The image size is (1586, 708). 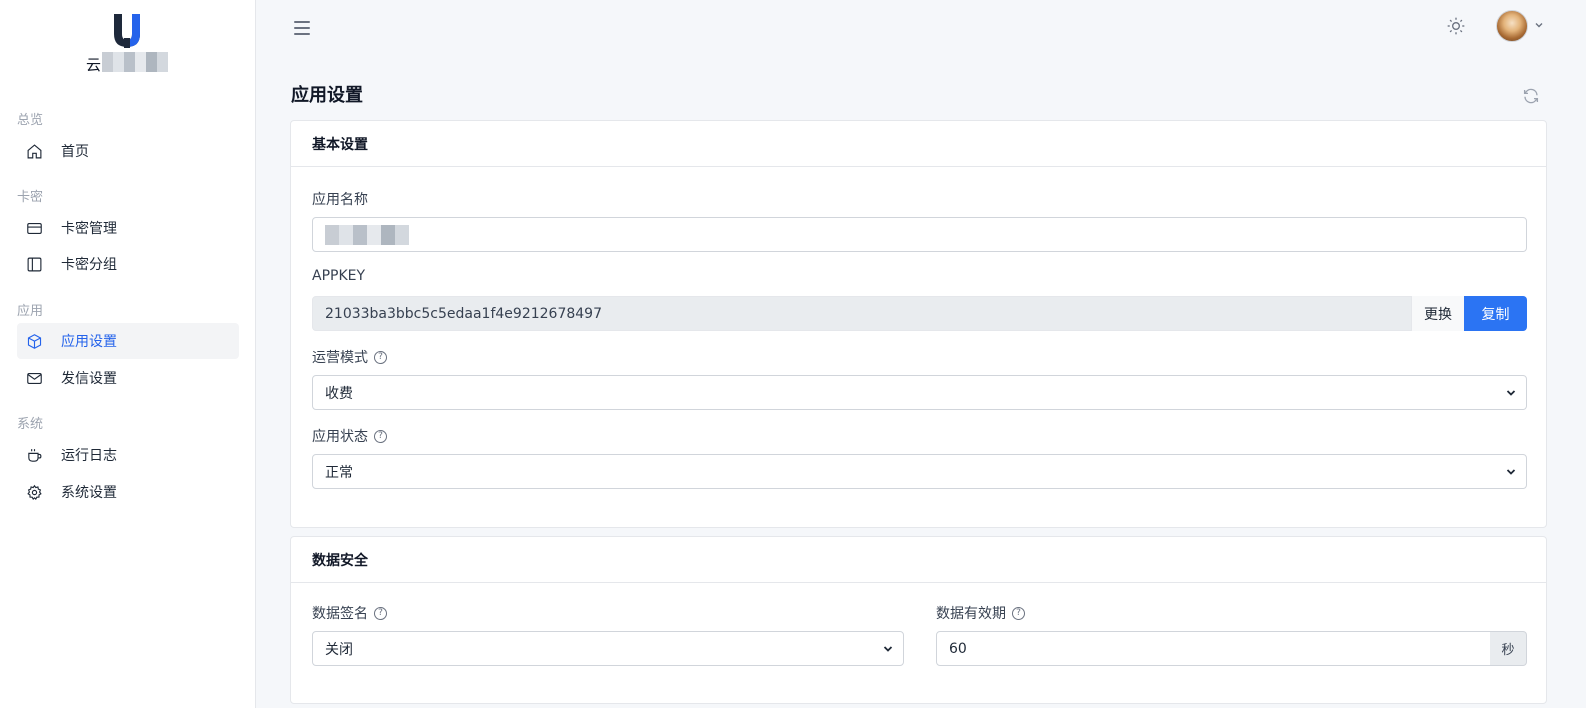 What do you see at coordinates (128, 264) in the screenshot?
I see `sidebar-item-card-groups: 卡密分组` at bounding box center [128, 264].